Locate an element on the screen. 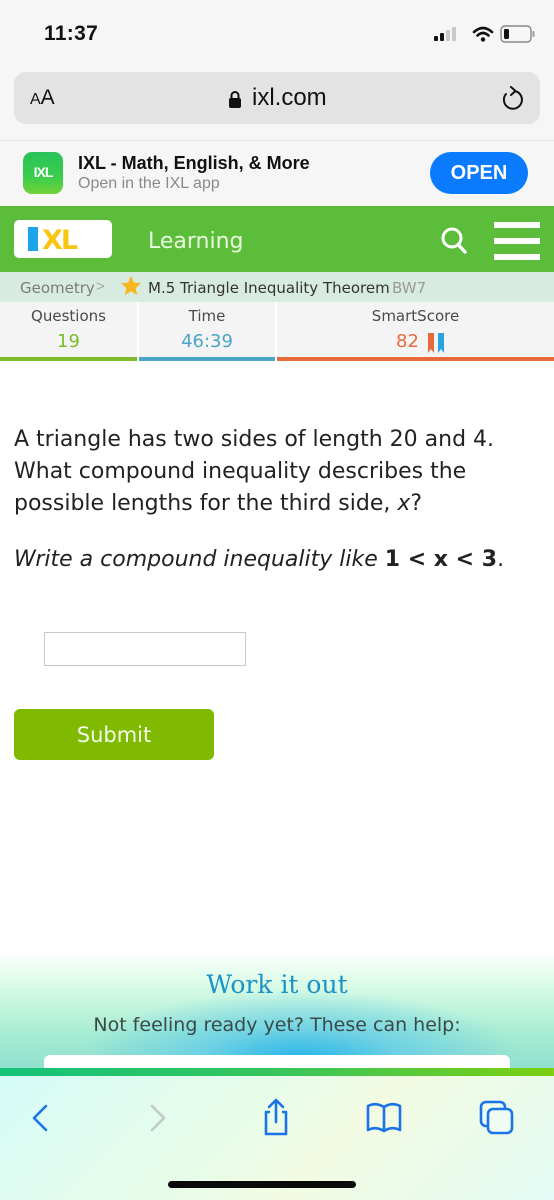 This screenshot has height=1200, width=554. smartscore-bar is located at coordinates (415, 359).